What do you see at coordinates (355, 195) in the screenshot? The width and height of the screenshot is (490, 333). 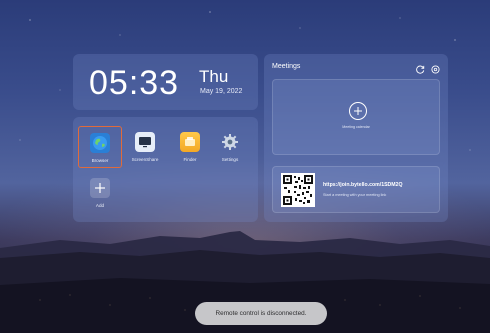 I see `meeting-link-hint: Start a meeting with your meeting link` at bounding box center [355, 195].